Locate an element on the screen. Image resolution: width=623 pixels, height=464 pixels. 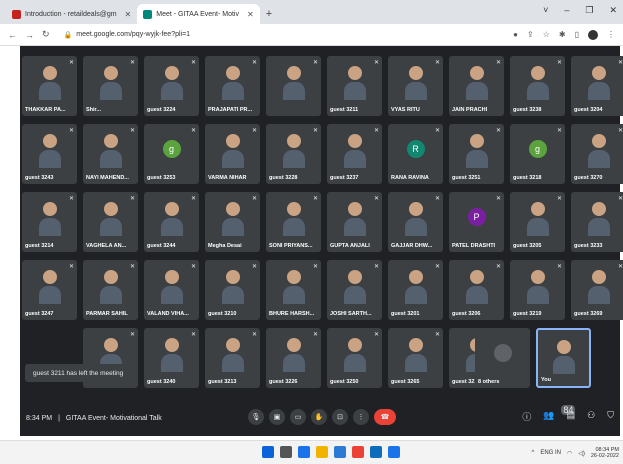
menu-dots-icon: ⋮ is located at coordinates (611, 35).